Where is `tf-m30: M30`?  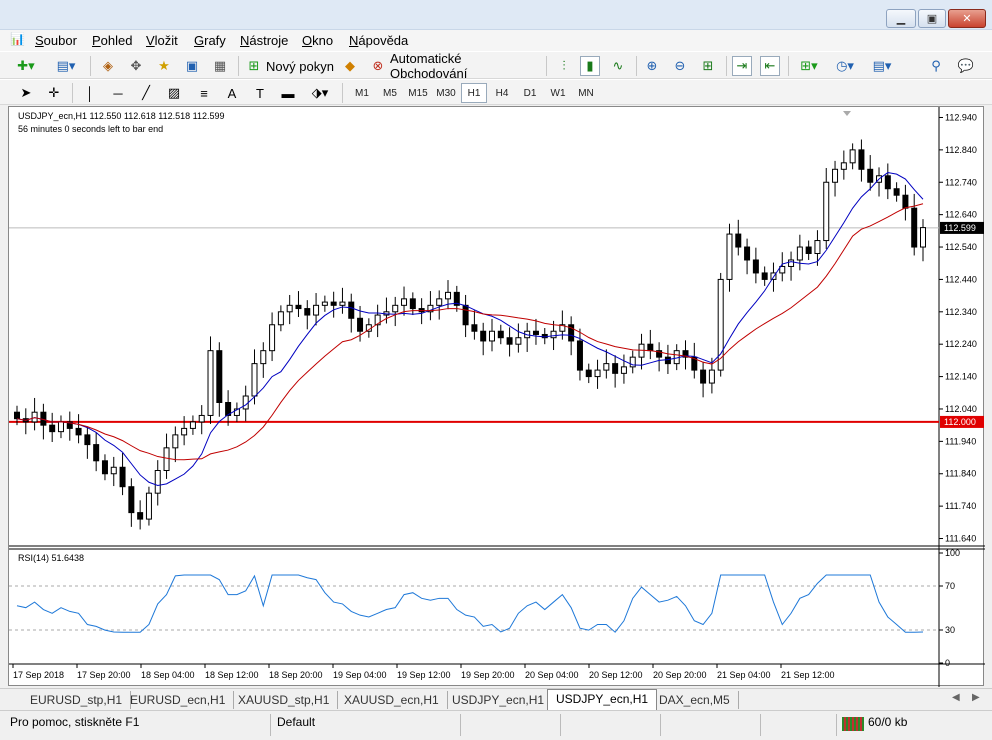 tf-m30: M30 is located at coordinates (446, 93).